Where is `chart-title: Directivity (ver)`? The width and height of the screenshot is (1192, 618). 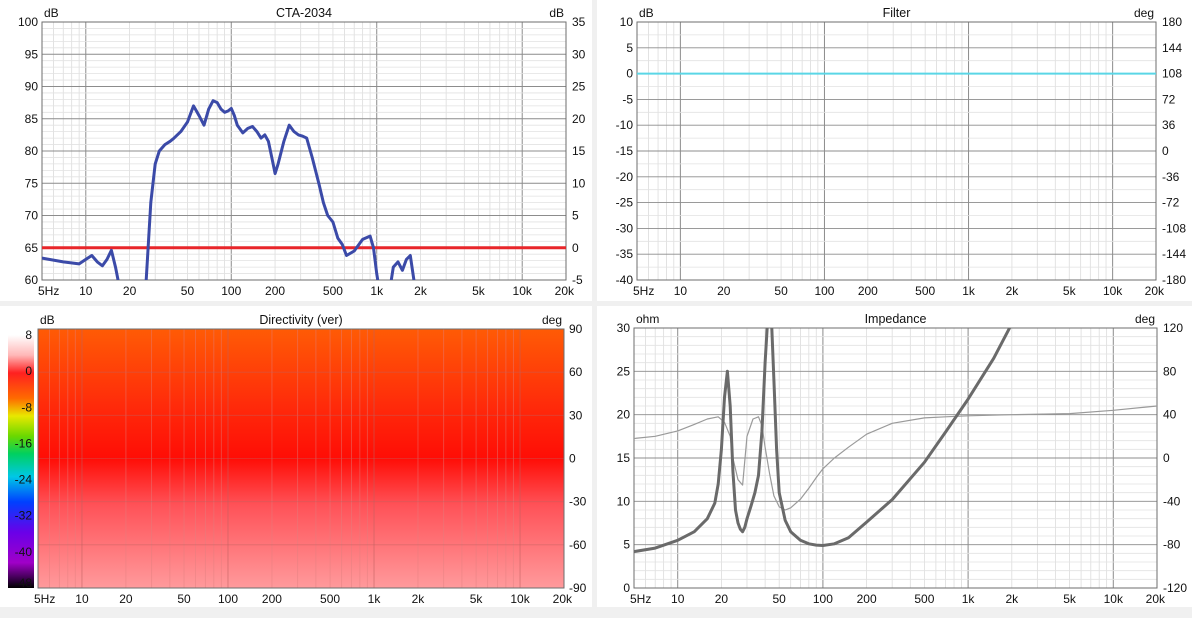 chart-title: Directivity (ver) is located at coordinates (300, 320).